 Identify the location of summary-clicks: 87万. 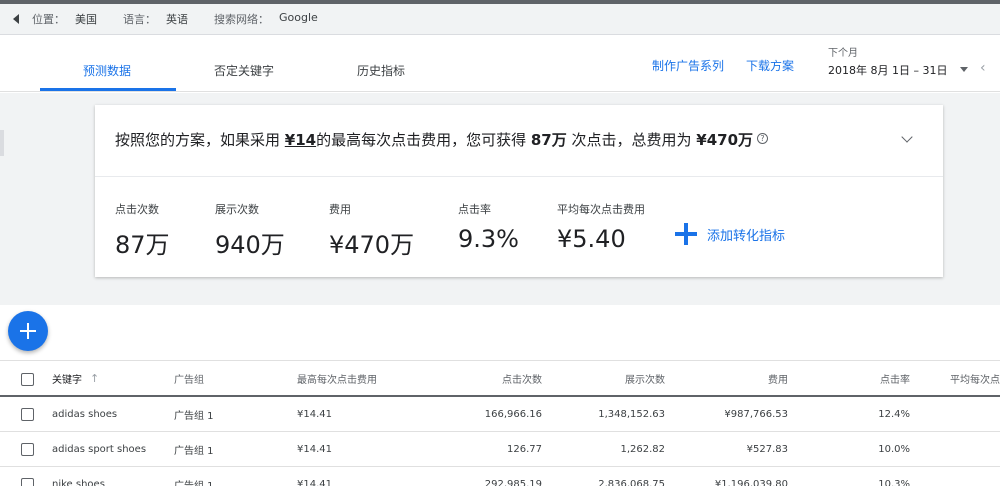
(548, 140).